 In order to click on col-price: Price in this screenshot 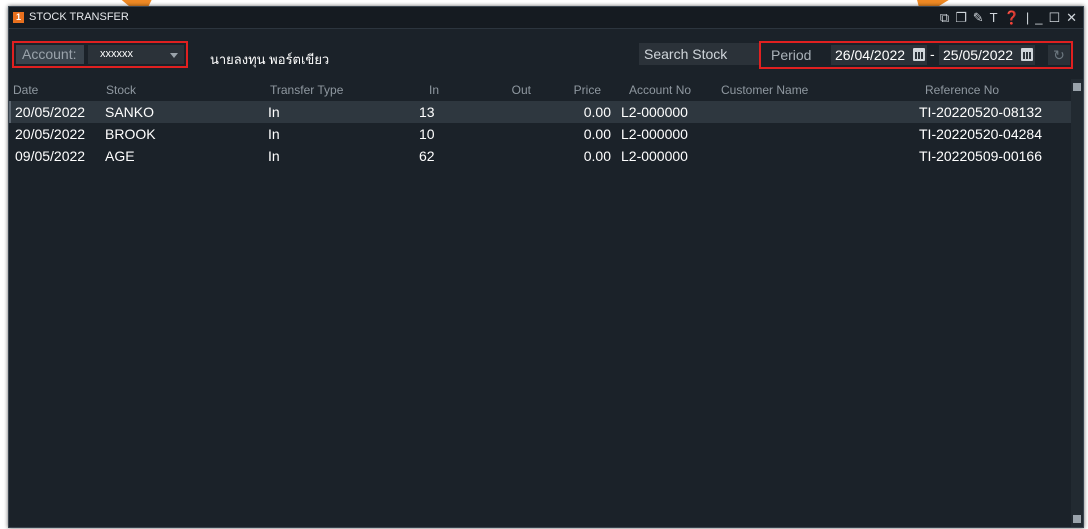, I will do `click(585, 90)`.